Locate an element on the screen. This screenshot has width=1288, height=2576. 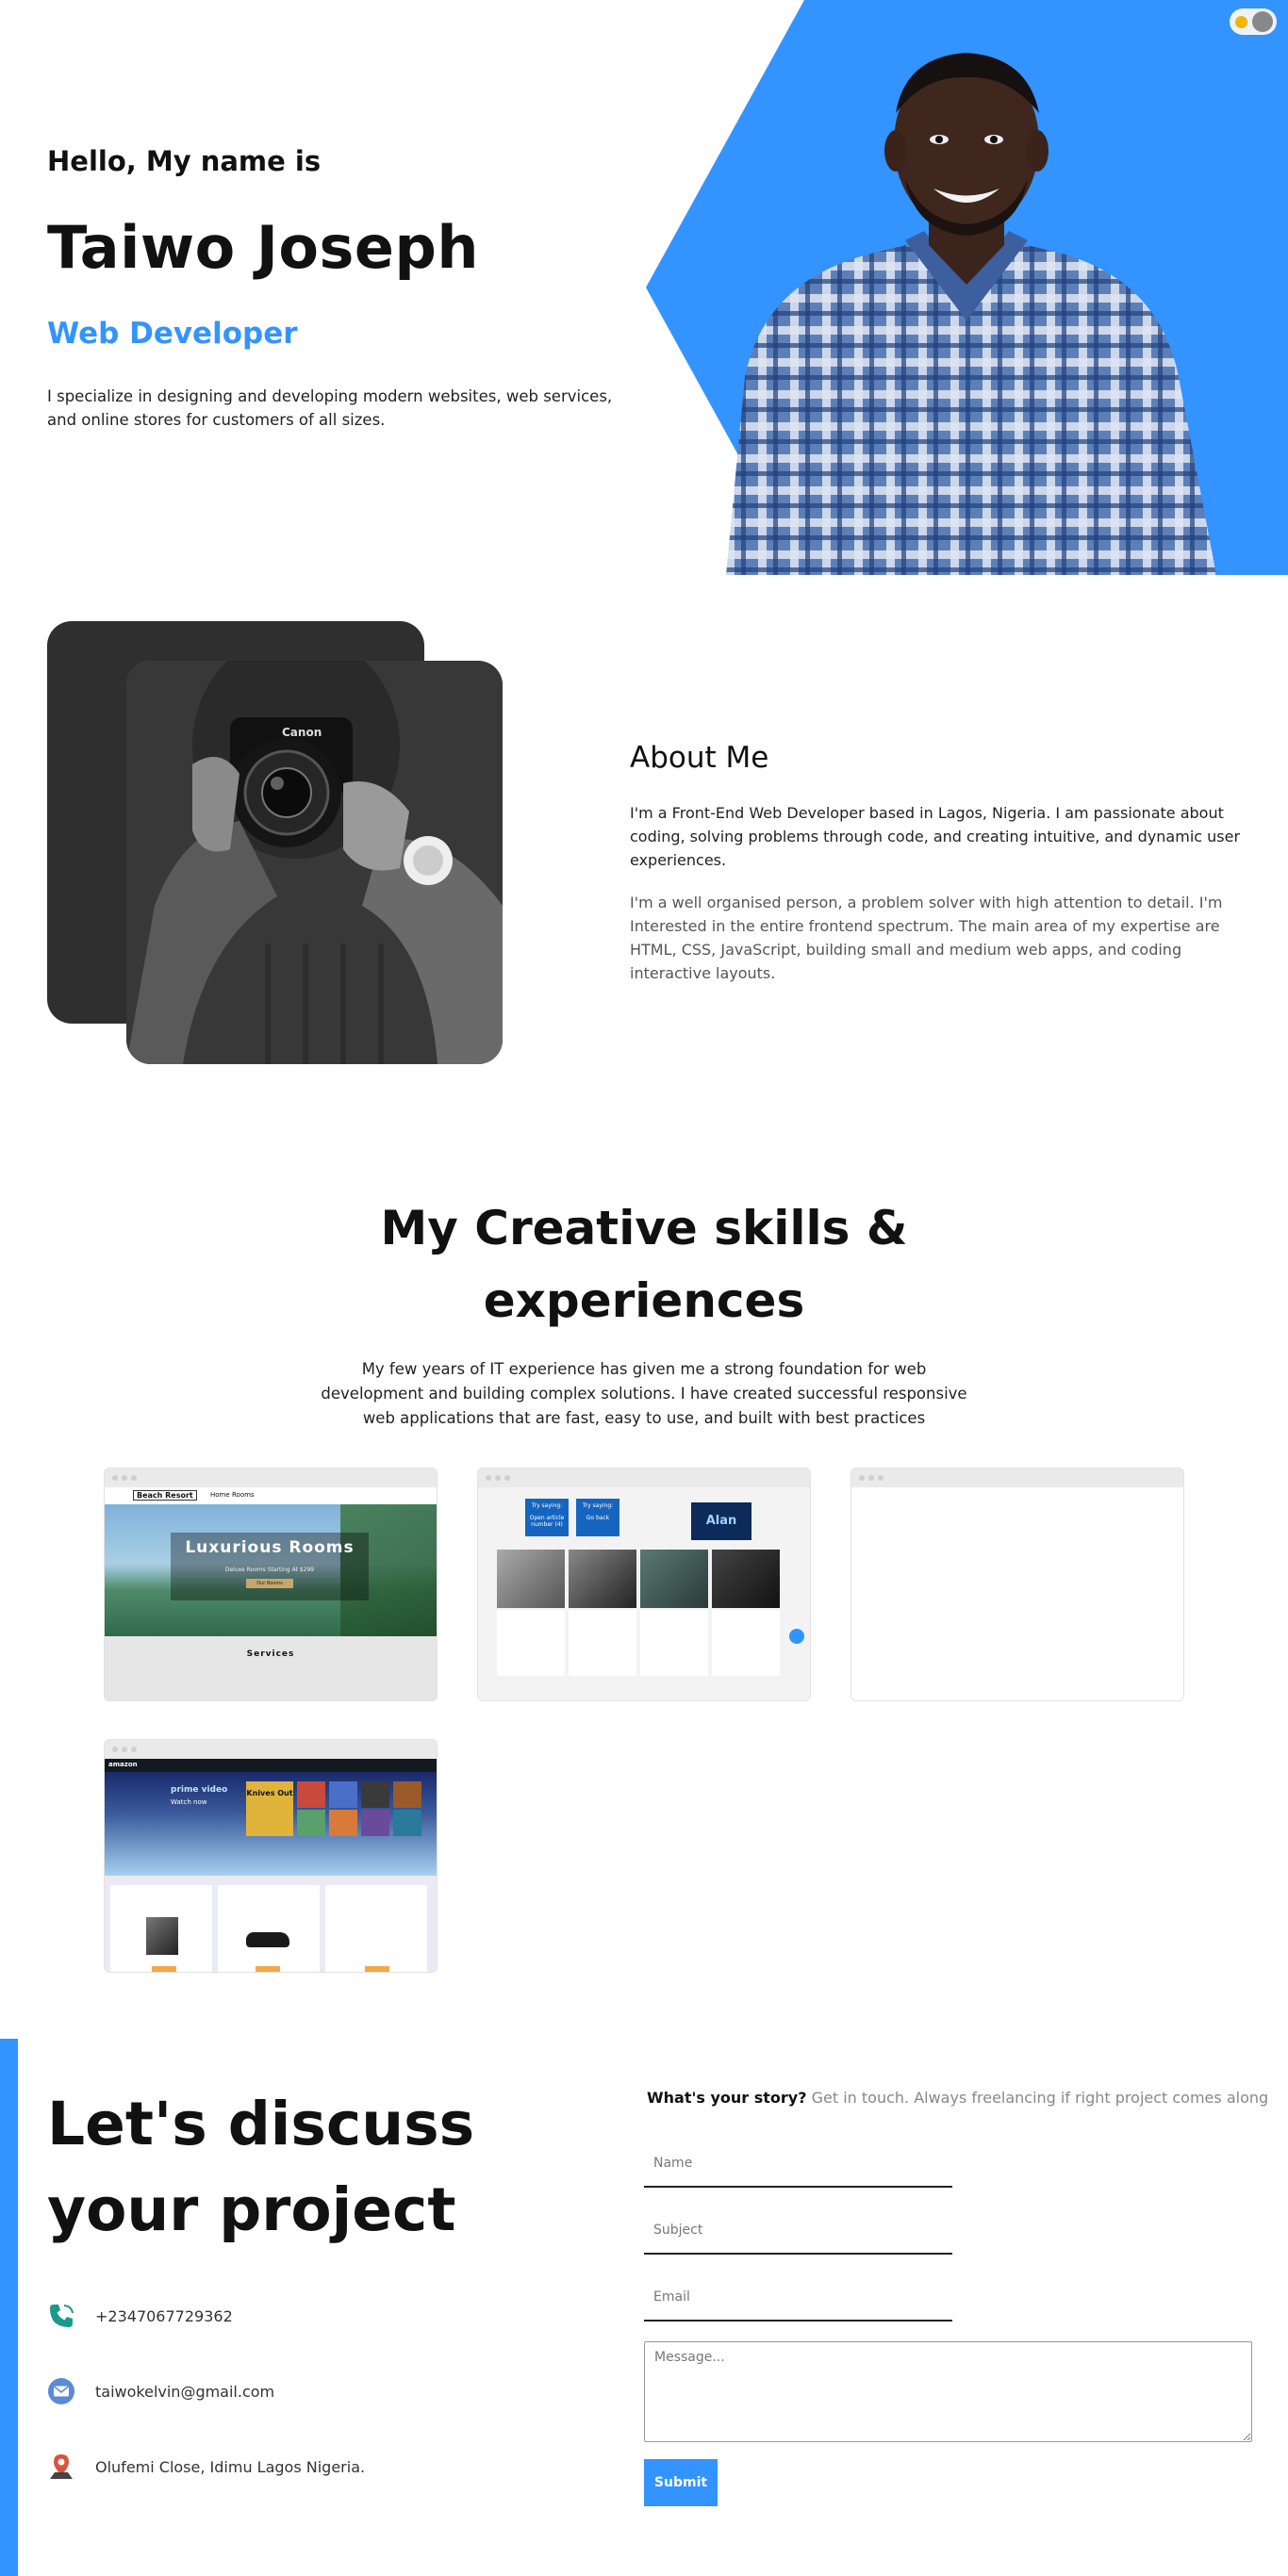
resort-cta: Our Rooms is located at coordinates (269, 1583).